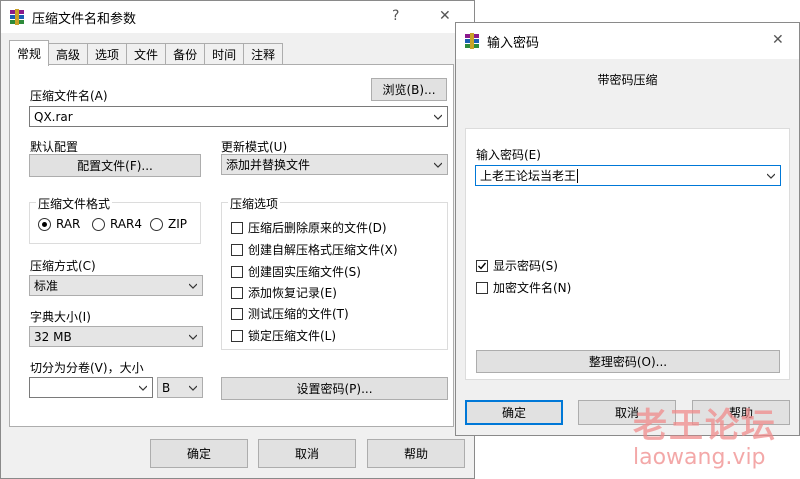 This screenshot has height=479, width=800. What do you see at coordinates (532, 288) in the screenshot?
I see `encrypt-names-label: 加密文件名(N)` at bounding box center [532, 288].